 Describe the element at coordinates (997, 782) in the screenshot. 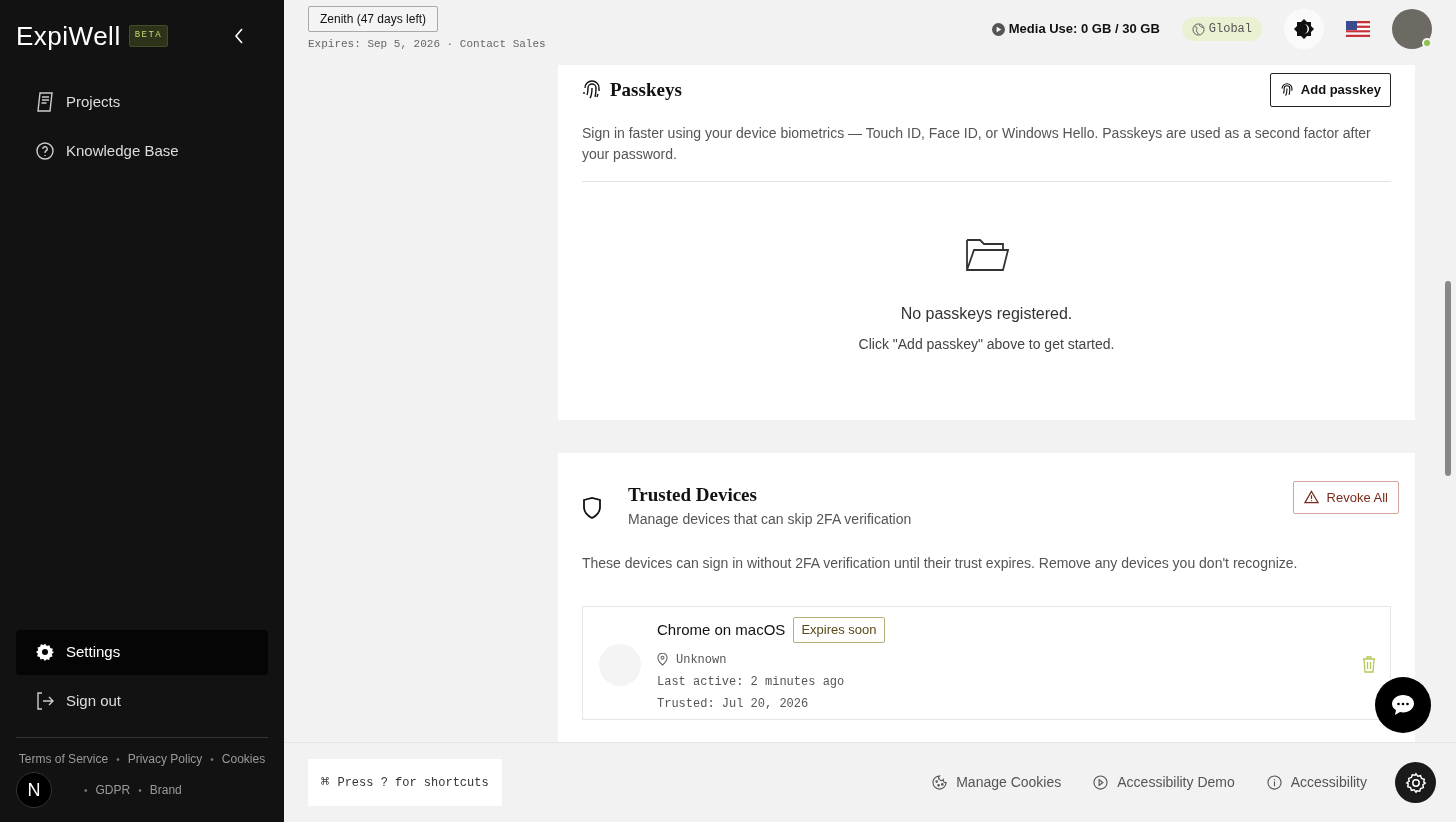

I see `footer-link: Manage Cookies` at that location.